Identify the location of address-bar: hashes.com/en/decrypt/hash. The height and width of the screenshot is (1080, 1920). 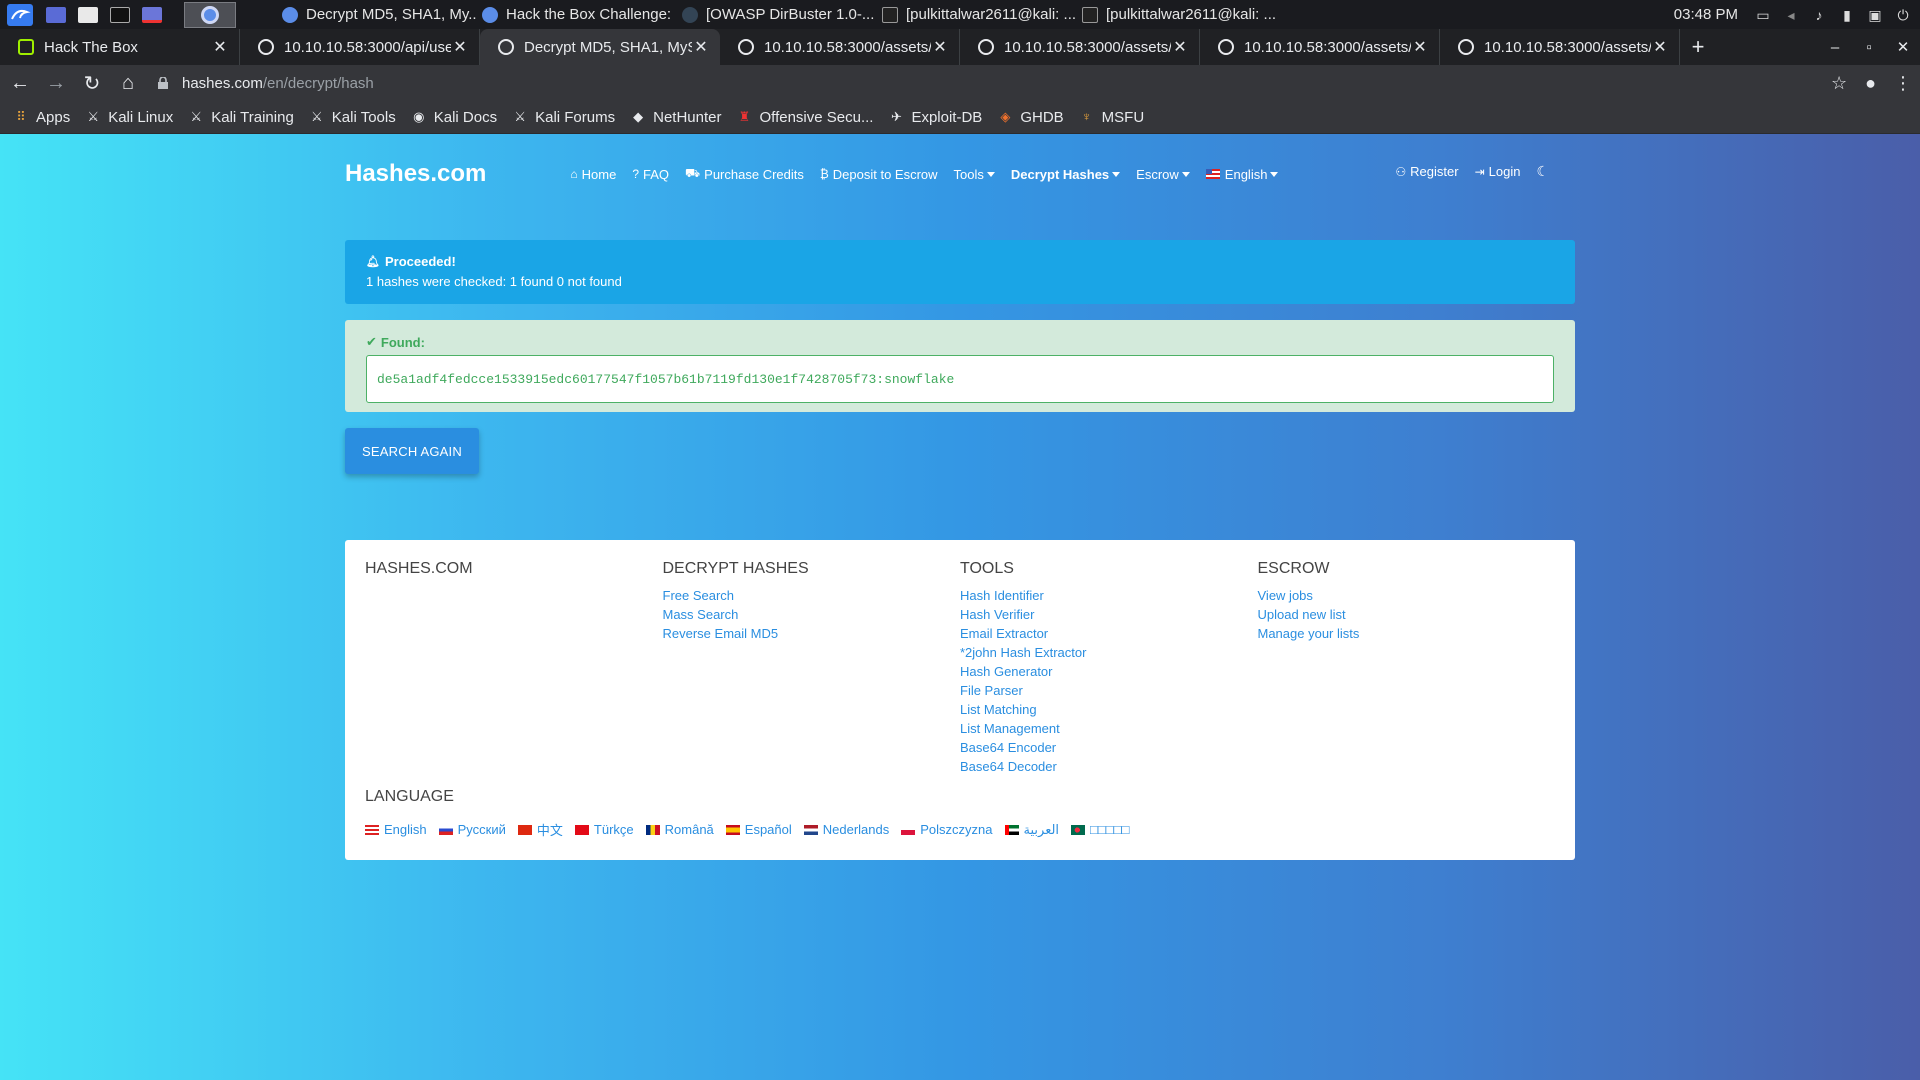
(266, 83).